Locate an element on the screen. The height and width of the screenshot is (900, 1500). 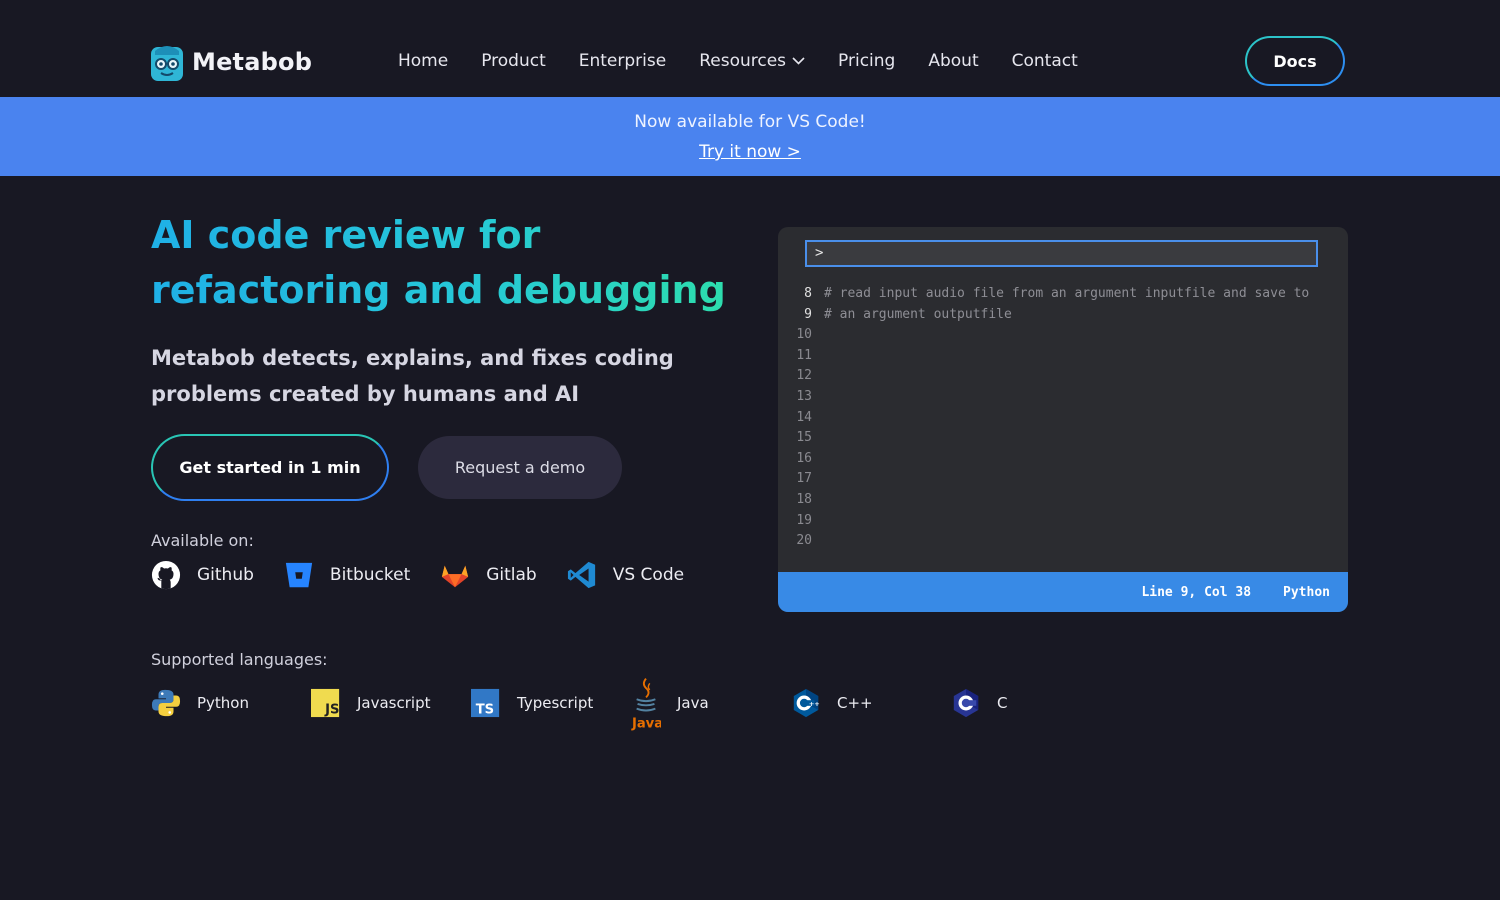
language-c-label: C is located at coordinates (1002, 703).